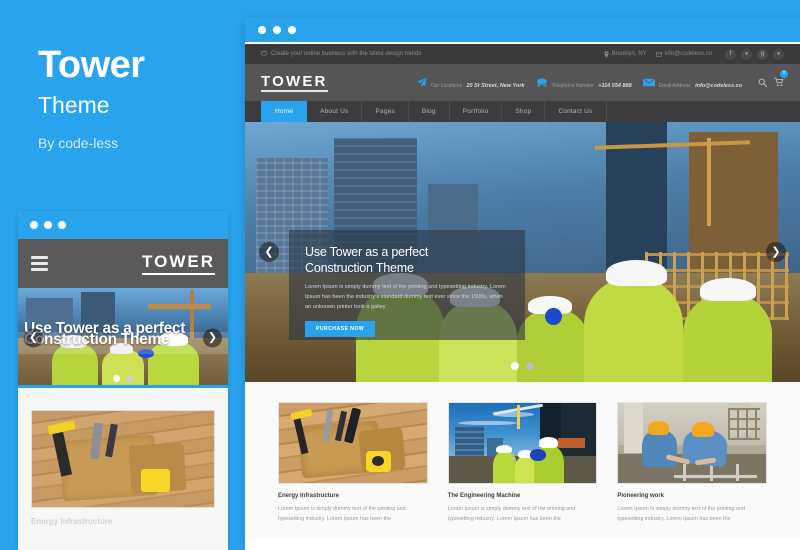 Image resolution: width=800 pixels, height=550 pixels. What do you see at coordinates (39, 263) in the screenshot?
I see `hamburger-icon` at bounding box center [39, 263].